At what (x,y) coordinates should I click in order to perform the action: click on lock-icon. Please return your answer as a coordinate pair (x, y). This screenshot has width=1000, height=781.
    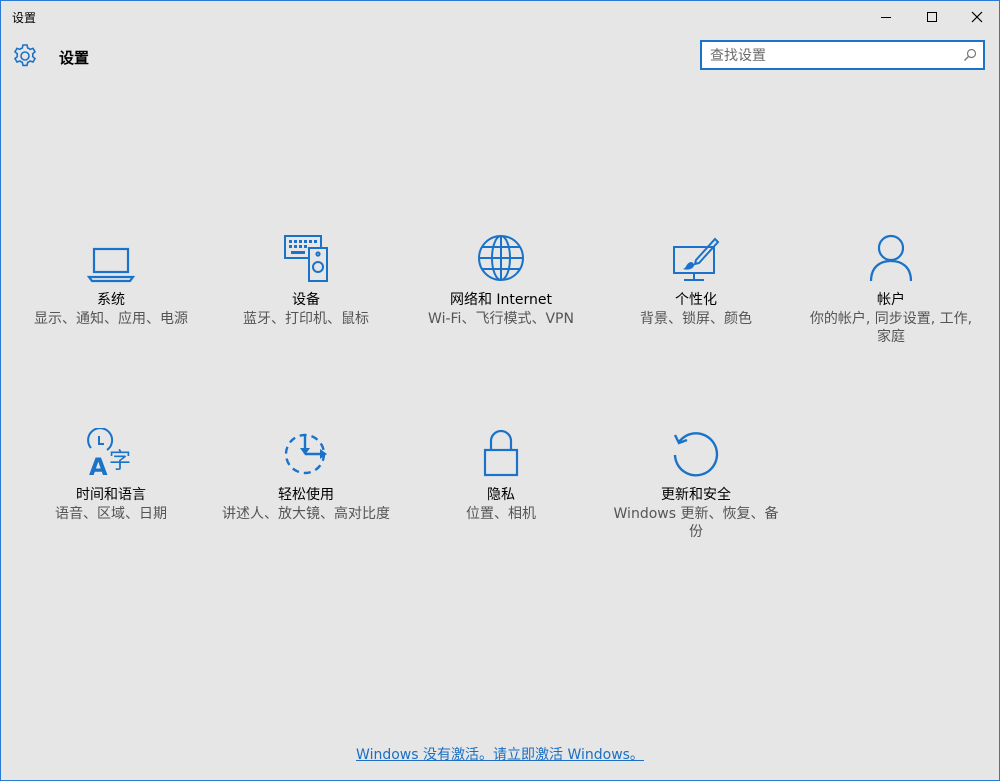
    Looking at the image, I should click on (501, 453).